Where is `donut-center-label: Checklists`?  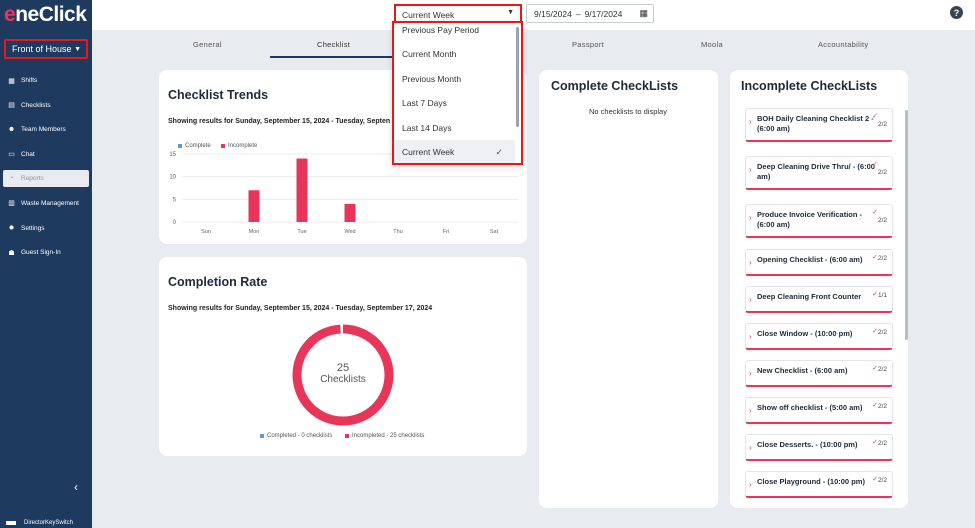
donut-center-label: Checklists is located at coordinates (343, 379).